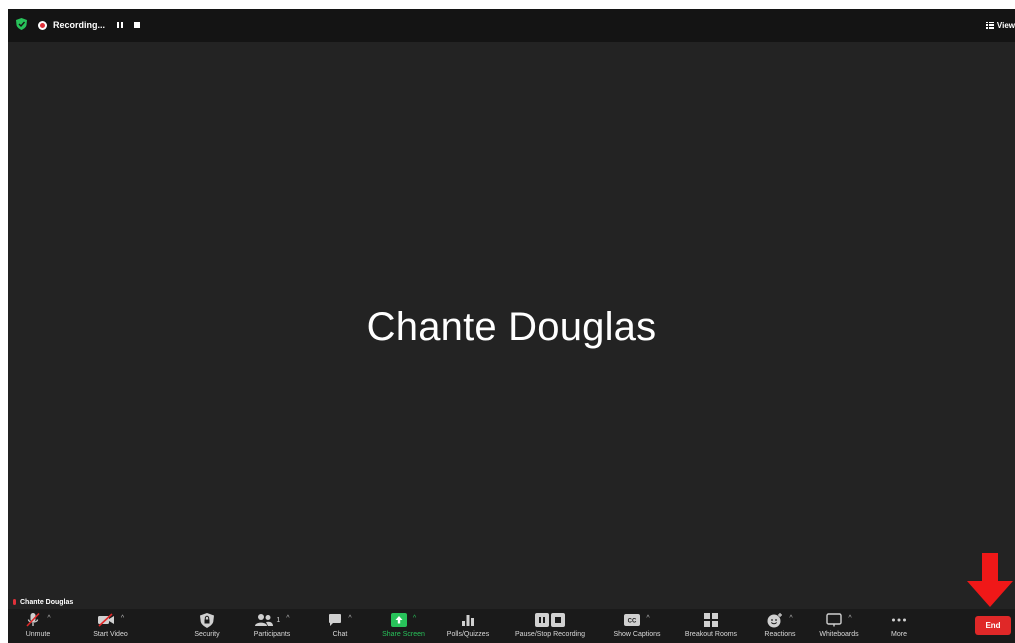  Describe the element at coordinates (14, 602) in the screenshot. I see `muted-mic-icon` at that location.